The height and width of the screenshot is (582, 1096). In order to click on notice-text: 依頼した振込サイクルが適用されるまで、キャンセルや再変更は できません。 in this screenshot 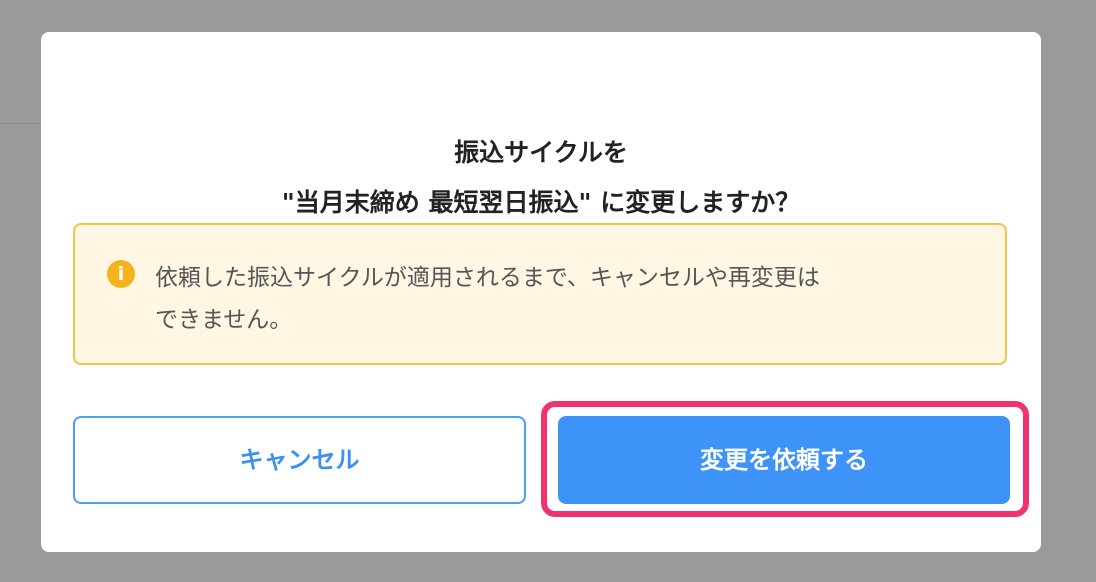, I will do `click(565, 299)`.